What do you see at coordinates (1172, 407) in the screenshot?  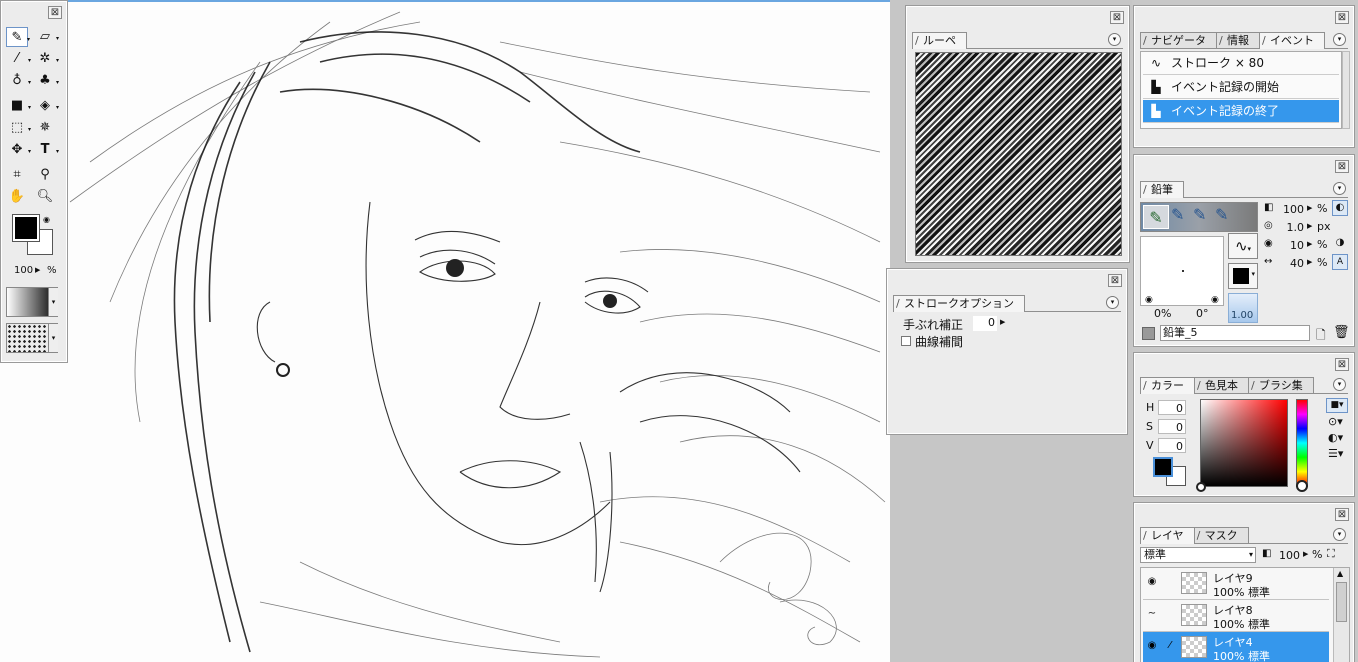 I see `h-value-field: 0` at bounding box center [1172, 407].